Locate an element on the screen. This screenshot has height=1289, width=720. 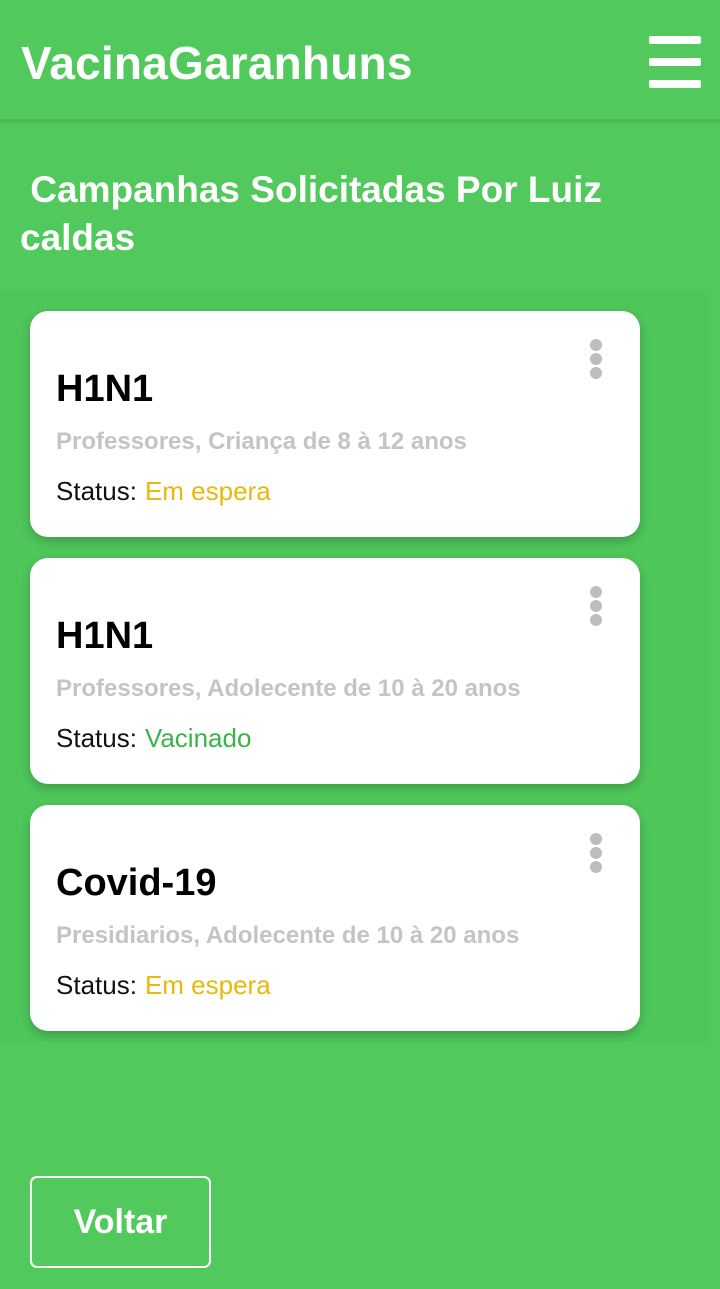
campaign-groups: Presidiarios, Adolecente de 10 à 20 anos is located at coordinates (288, 935).